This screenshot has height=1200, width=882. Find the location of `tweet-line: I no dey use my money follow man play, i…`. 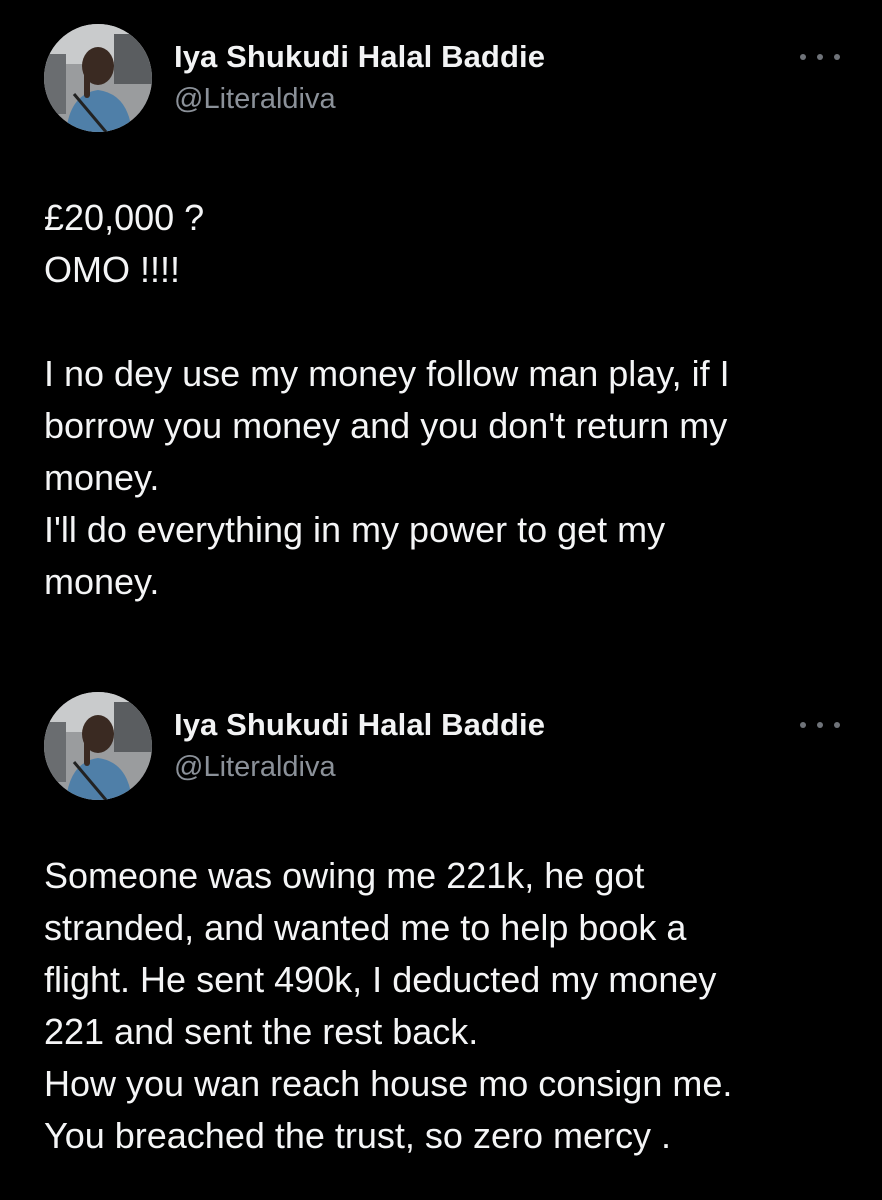

tweet-line: I no dey use my money follow man play, i… is located at coordinates (387, 373).